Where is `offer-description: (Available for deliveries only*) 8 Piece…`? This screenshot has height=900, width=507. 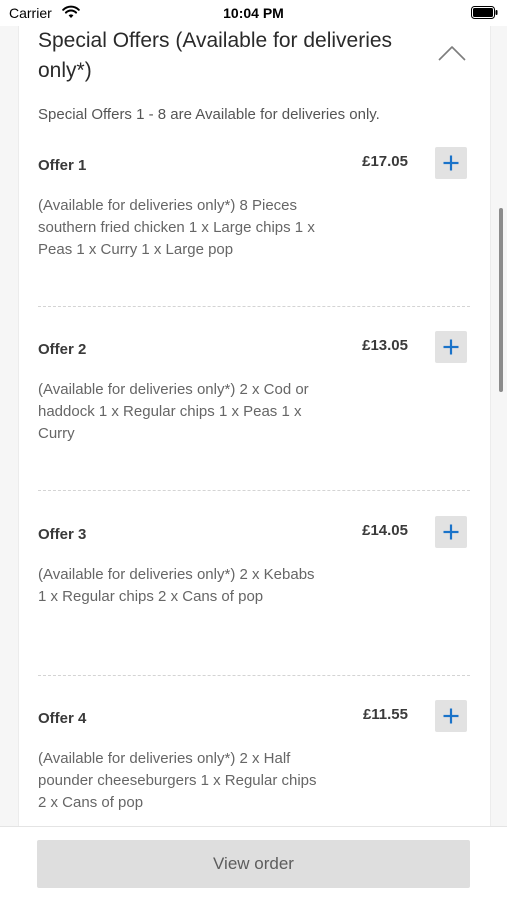
offer-description: (Available for deliveries only*) 8 Piece… is located at coordinates (176, 227).